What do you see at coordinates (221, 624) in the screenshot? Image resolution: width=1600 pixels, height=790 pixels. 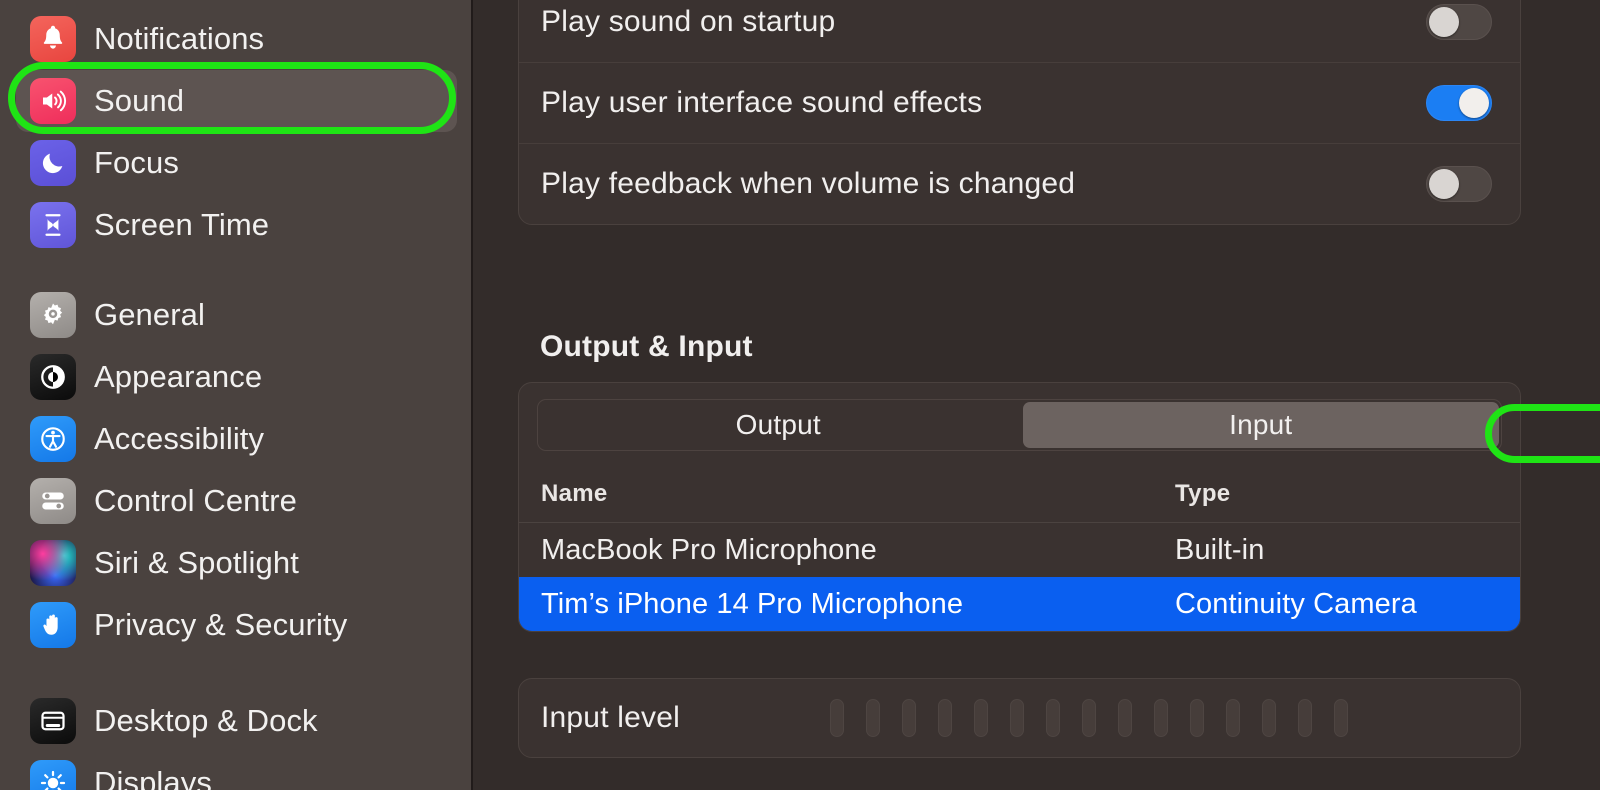 I see `sidebar-item-label: Privacy & Security` at bounding box center [221, 624].